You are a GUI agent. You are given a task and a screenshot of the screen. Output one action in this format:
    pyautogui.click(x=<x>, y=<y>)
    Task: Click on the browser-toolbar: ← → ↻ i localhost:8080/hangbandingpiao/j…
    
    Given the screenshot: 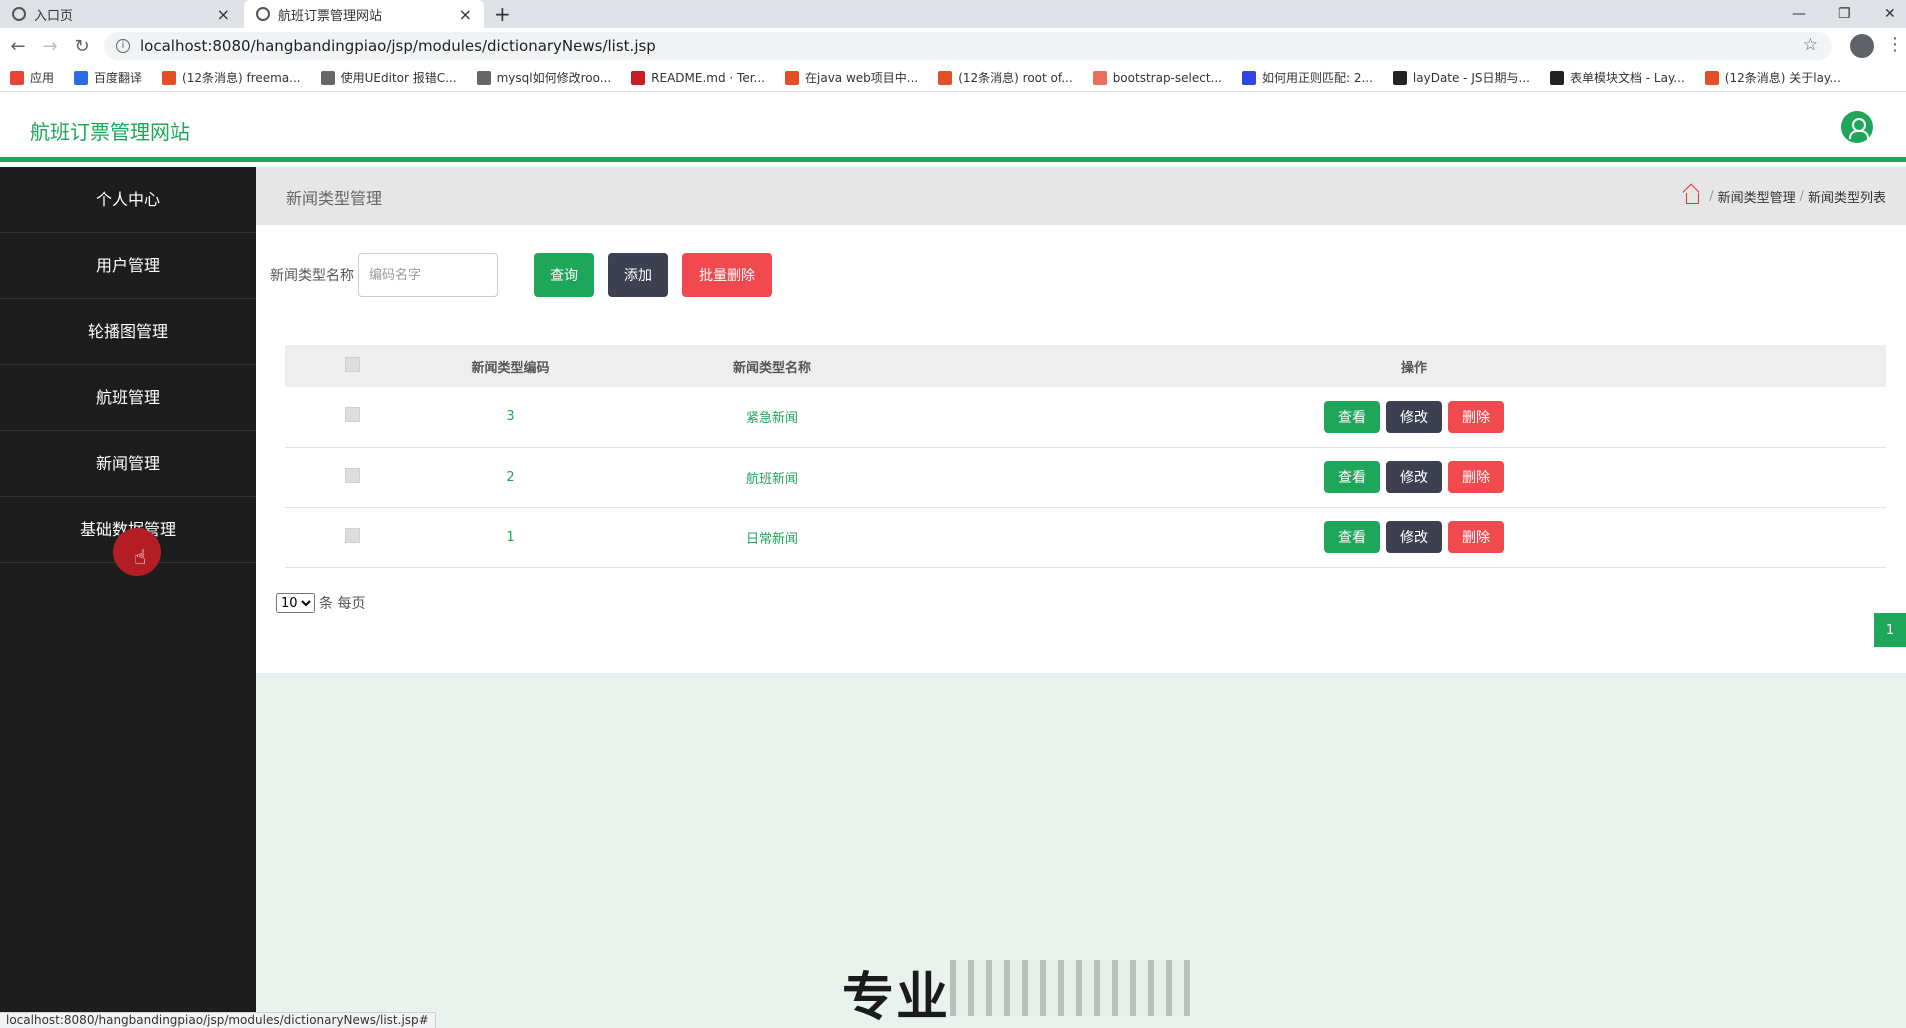 What is the action you would take?
    pyautogui.click(x=953, y=46)
    